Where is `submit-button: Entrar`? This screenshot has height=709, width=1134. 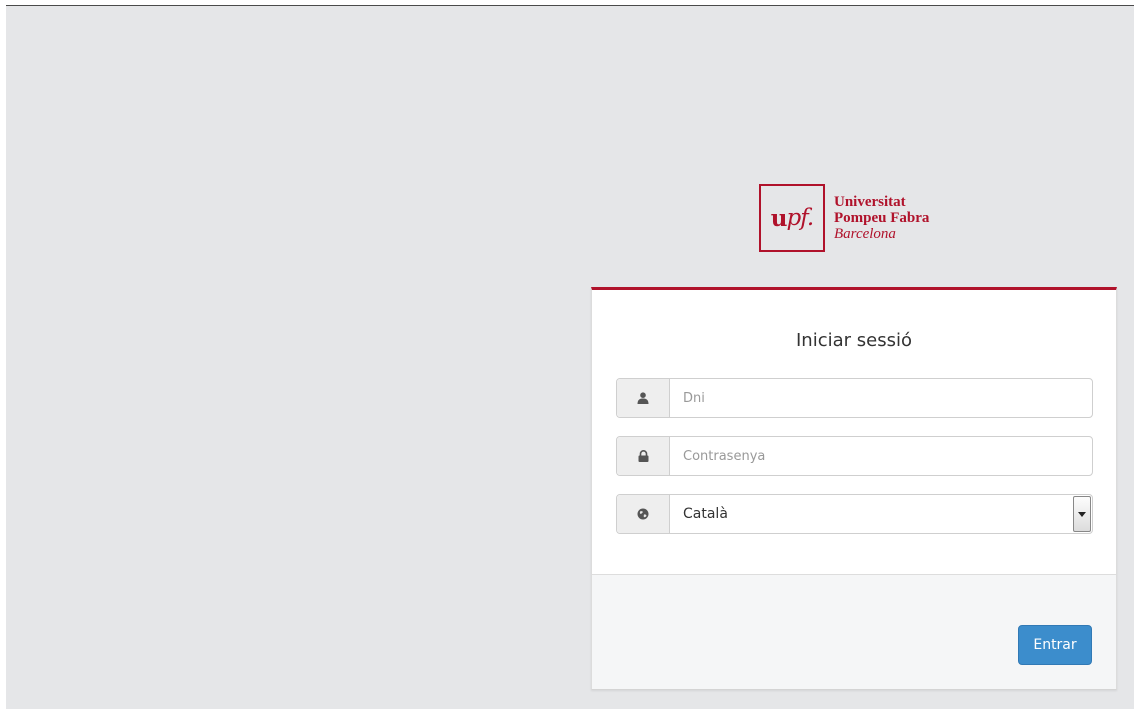 submit-button: Entrar is located at coordinates (1055, 645).